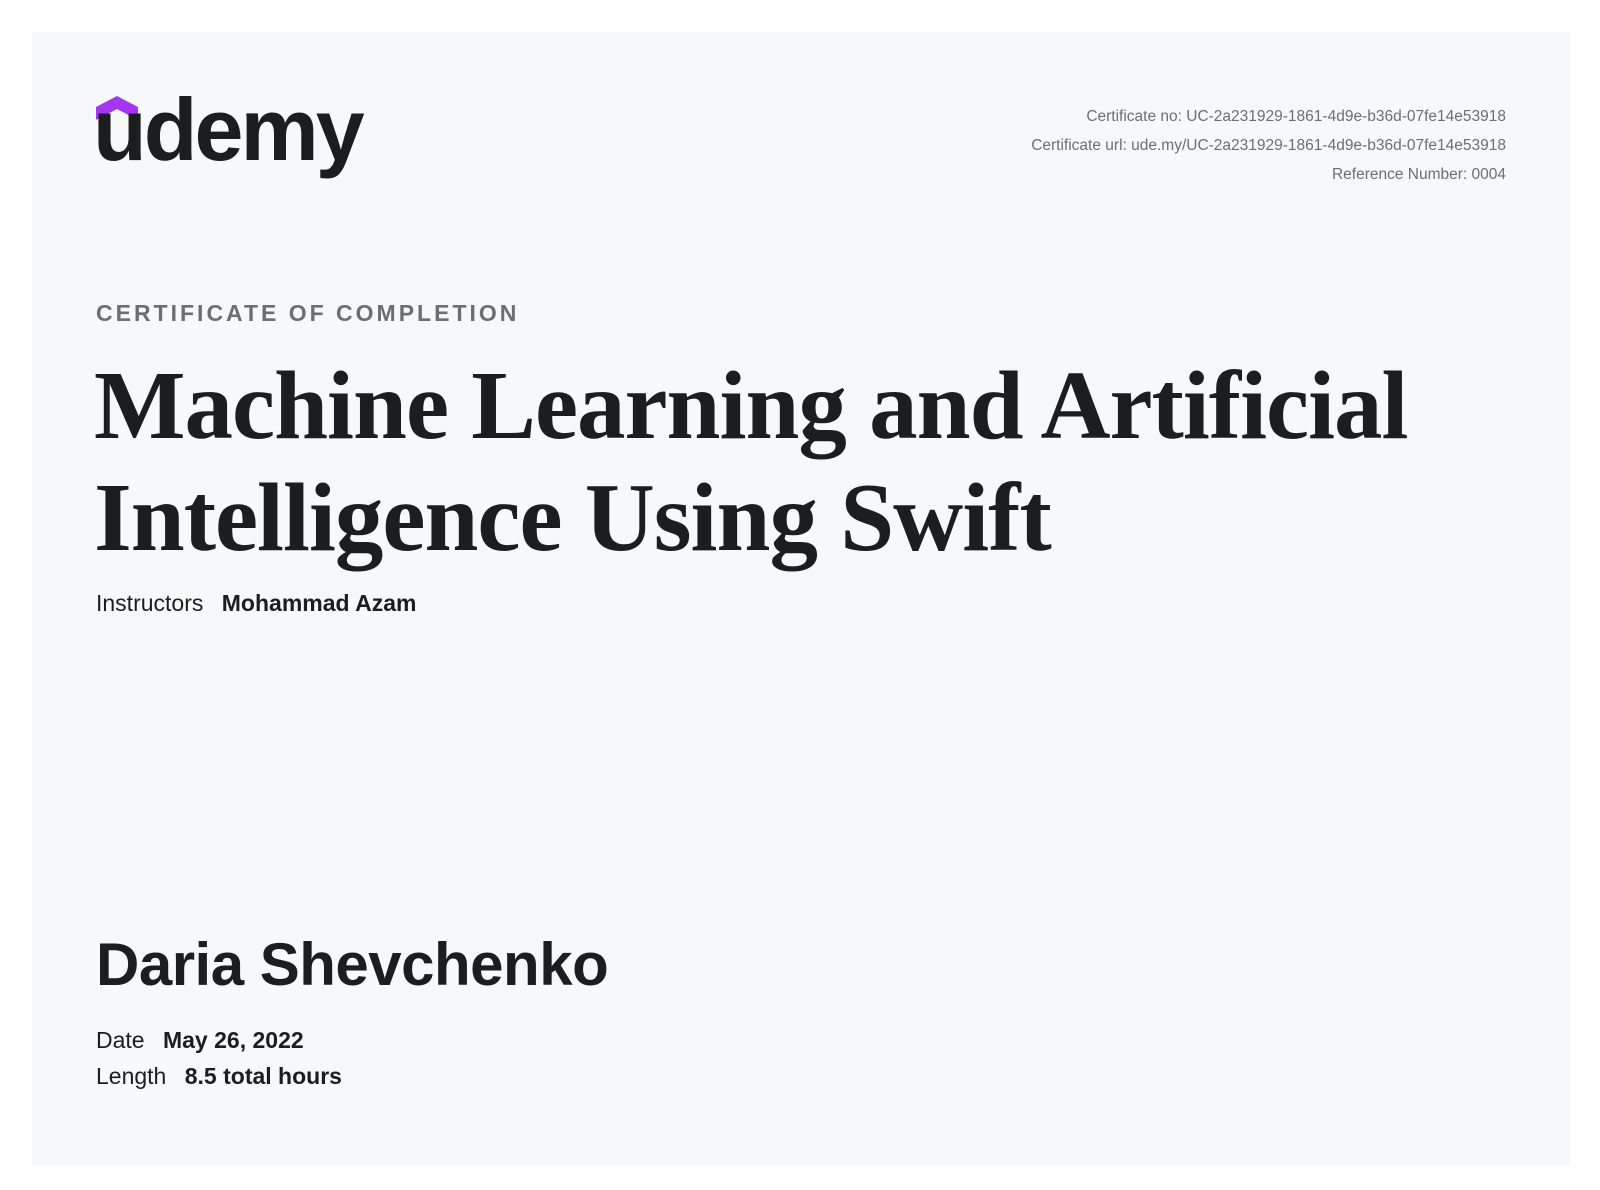  What do you see at coordinates (131, 1076) in the screenshot?
I see `length-label: Length` at bounding box center [131, 1076].